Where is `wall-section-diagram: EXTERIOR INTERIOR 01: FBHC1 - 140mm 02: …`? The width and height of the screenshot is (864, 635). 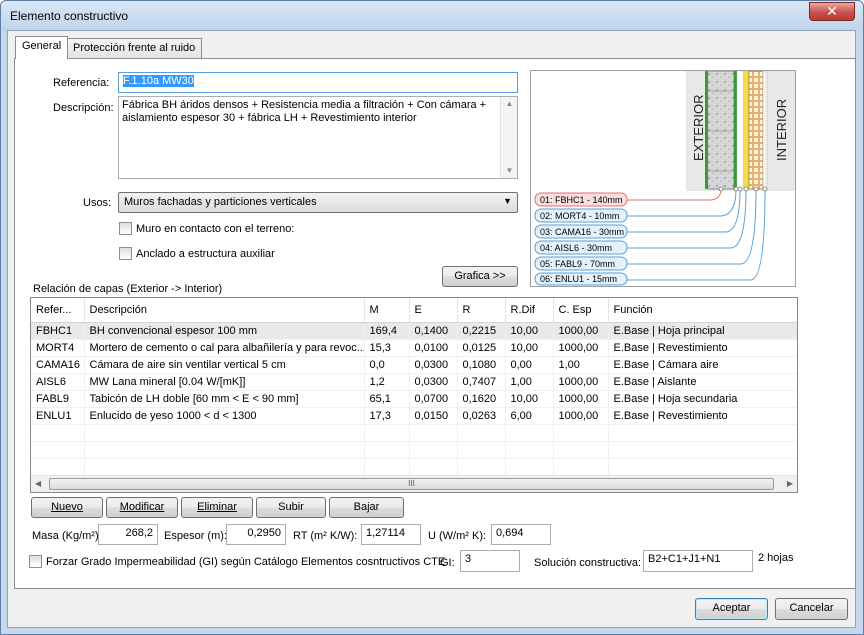 wall-section-diagram: EXTERIOR INTERIOR 01: FBHC1 - 140mm 02: … is located at coordinates (663, 178).